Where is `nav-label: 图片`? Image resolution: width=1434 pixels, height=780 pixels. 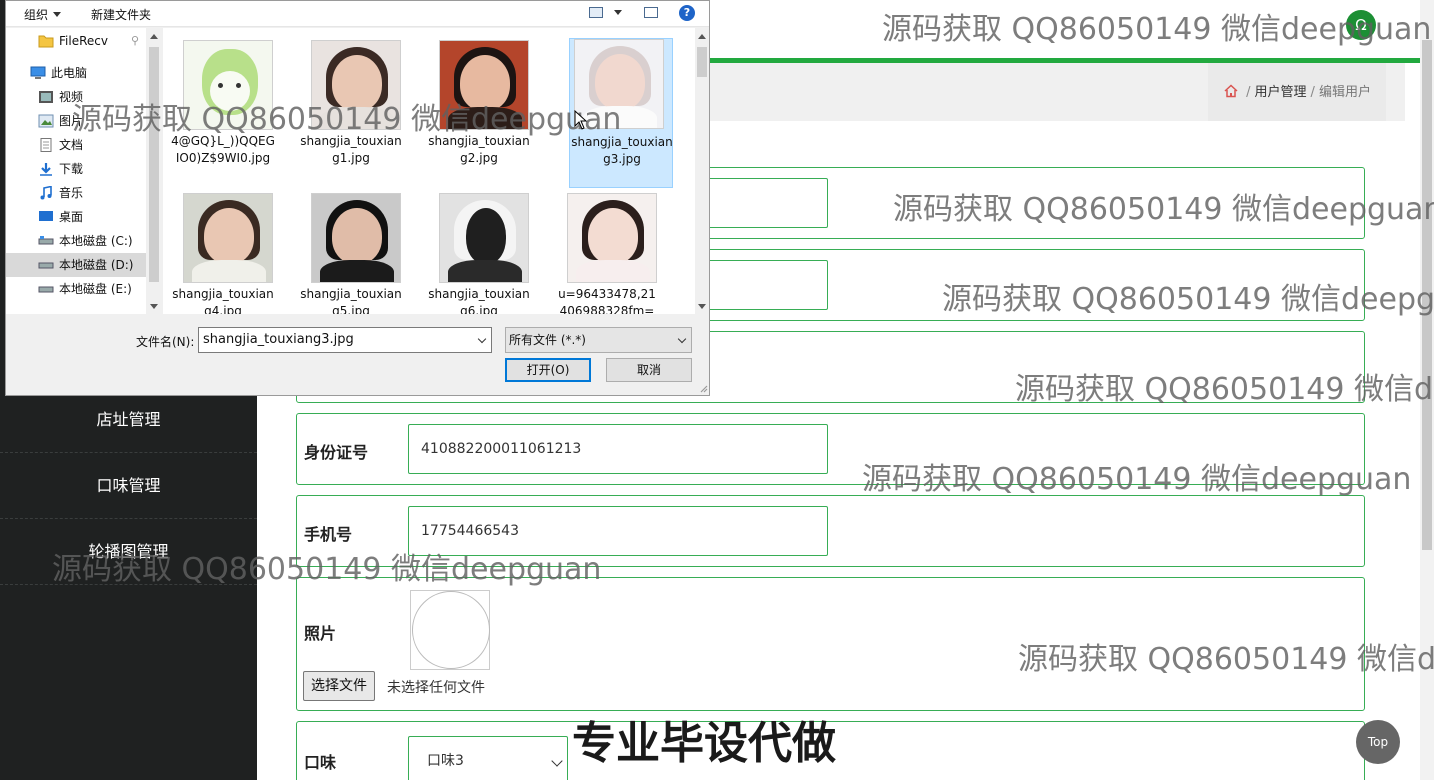 nav-label: 图片 is located at coordinates (71, 121).